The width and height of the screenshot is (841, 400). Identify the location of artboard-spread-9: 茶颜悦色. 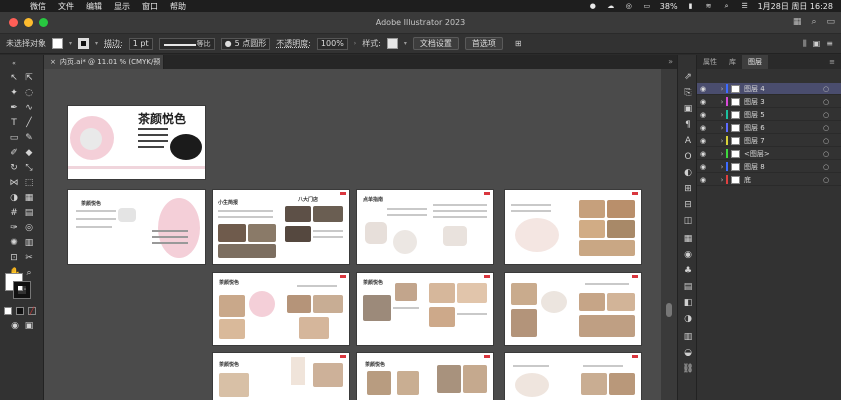
(425, 376).